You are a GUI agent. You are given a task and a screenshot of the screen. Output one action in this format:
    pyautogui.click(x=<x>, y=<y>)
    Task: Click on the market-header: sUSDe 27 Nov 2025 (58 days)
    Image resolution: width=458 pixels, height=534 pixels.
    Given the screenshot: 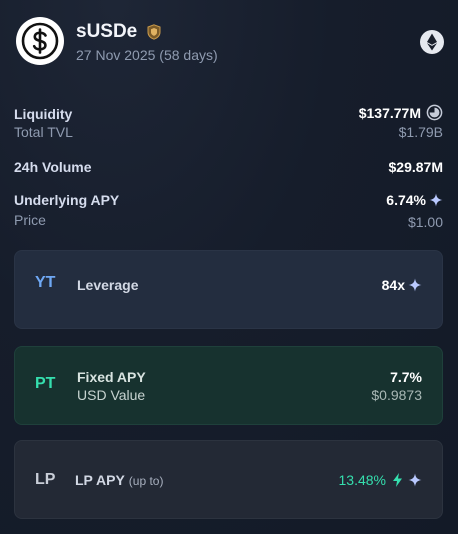 What is the action you would take?
    pyautogui.click(x=230, y=41)
    